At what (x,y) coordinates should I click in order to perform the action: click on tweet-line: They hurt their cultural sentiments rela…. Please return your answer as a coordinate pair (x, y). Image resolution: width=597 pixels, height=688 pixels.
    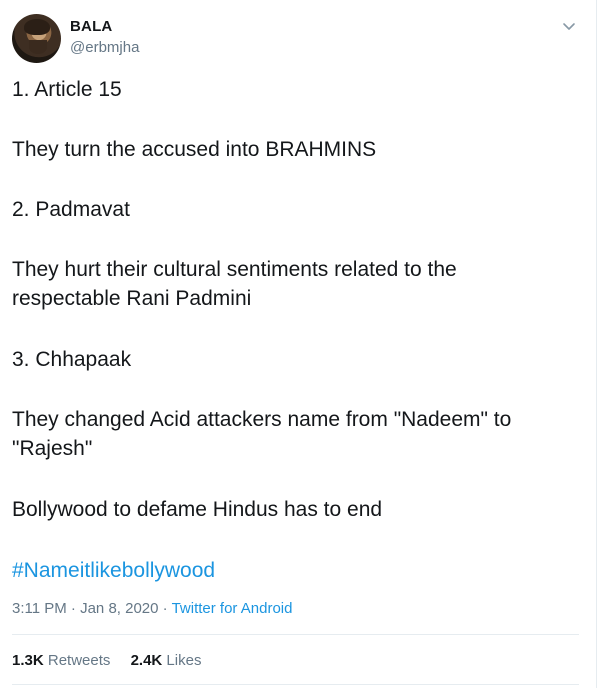
    Looking at the image, I should click on (234, 269).